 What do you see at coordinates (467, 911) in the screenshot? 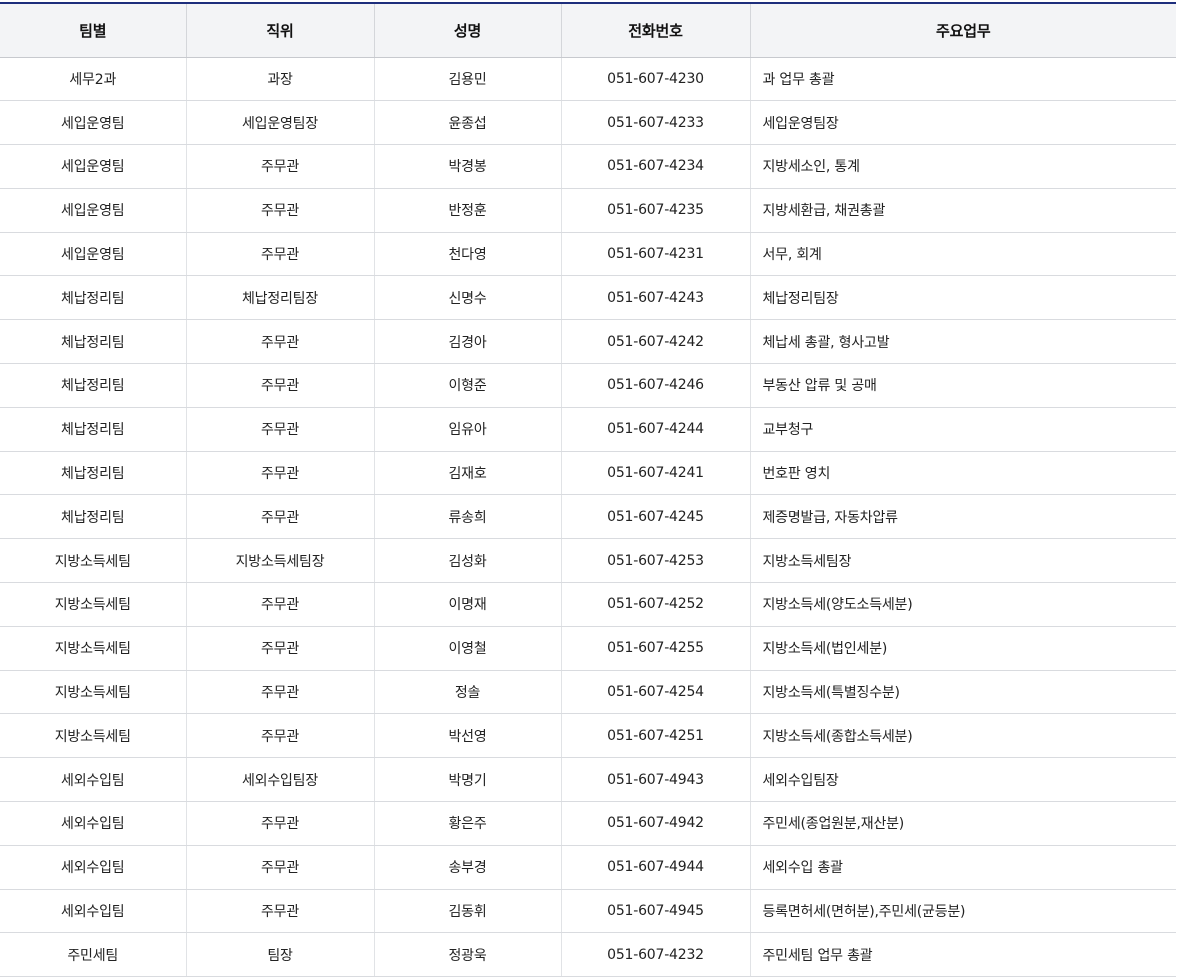
I see `cell-name: 김동휘` at bounding box center [467, 911].